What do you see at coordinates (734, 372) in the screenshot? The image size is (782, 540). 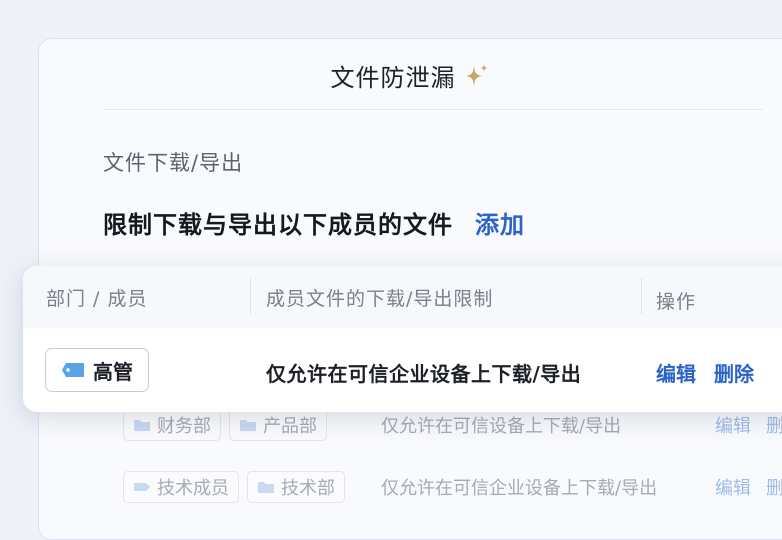 I see `delete-button: 删除` at bounding box center [734, 372].